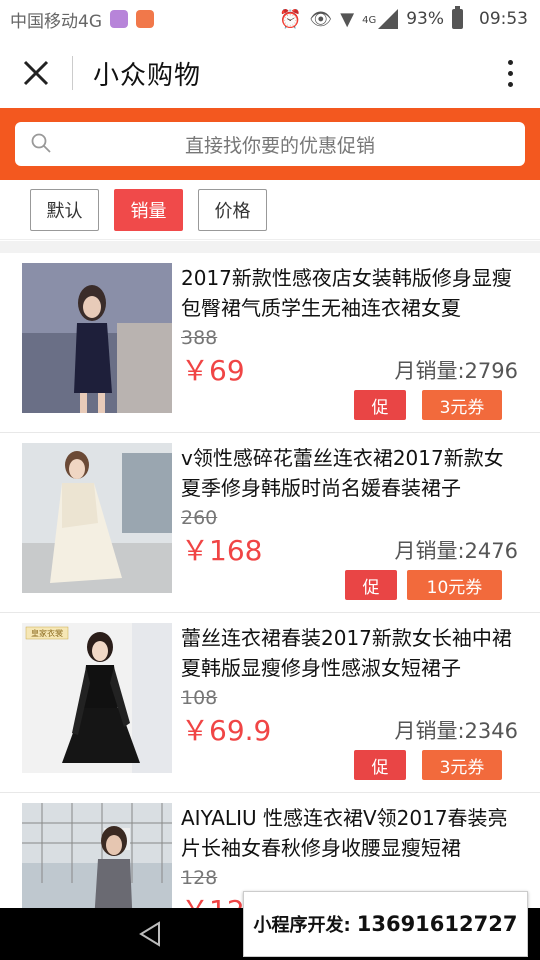 The image size is (540, 960). I want to click on carrier-label: 中国移动4G, so click(56, 21).